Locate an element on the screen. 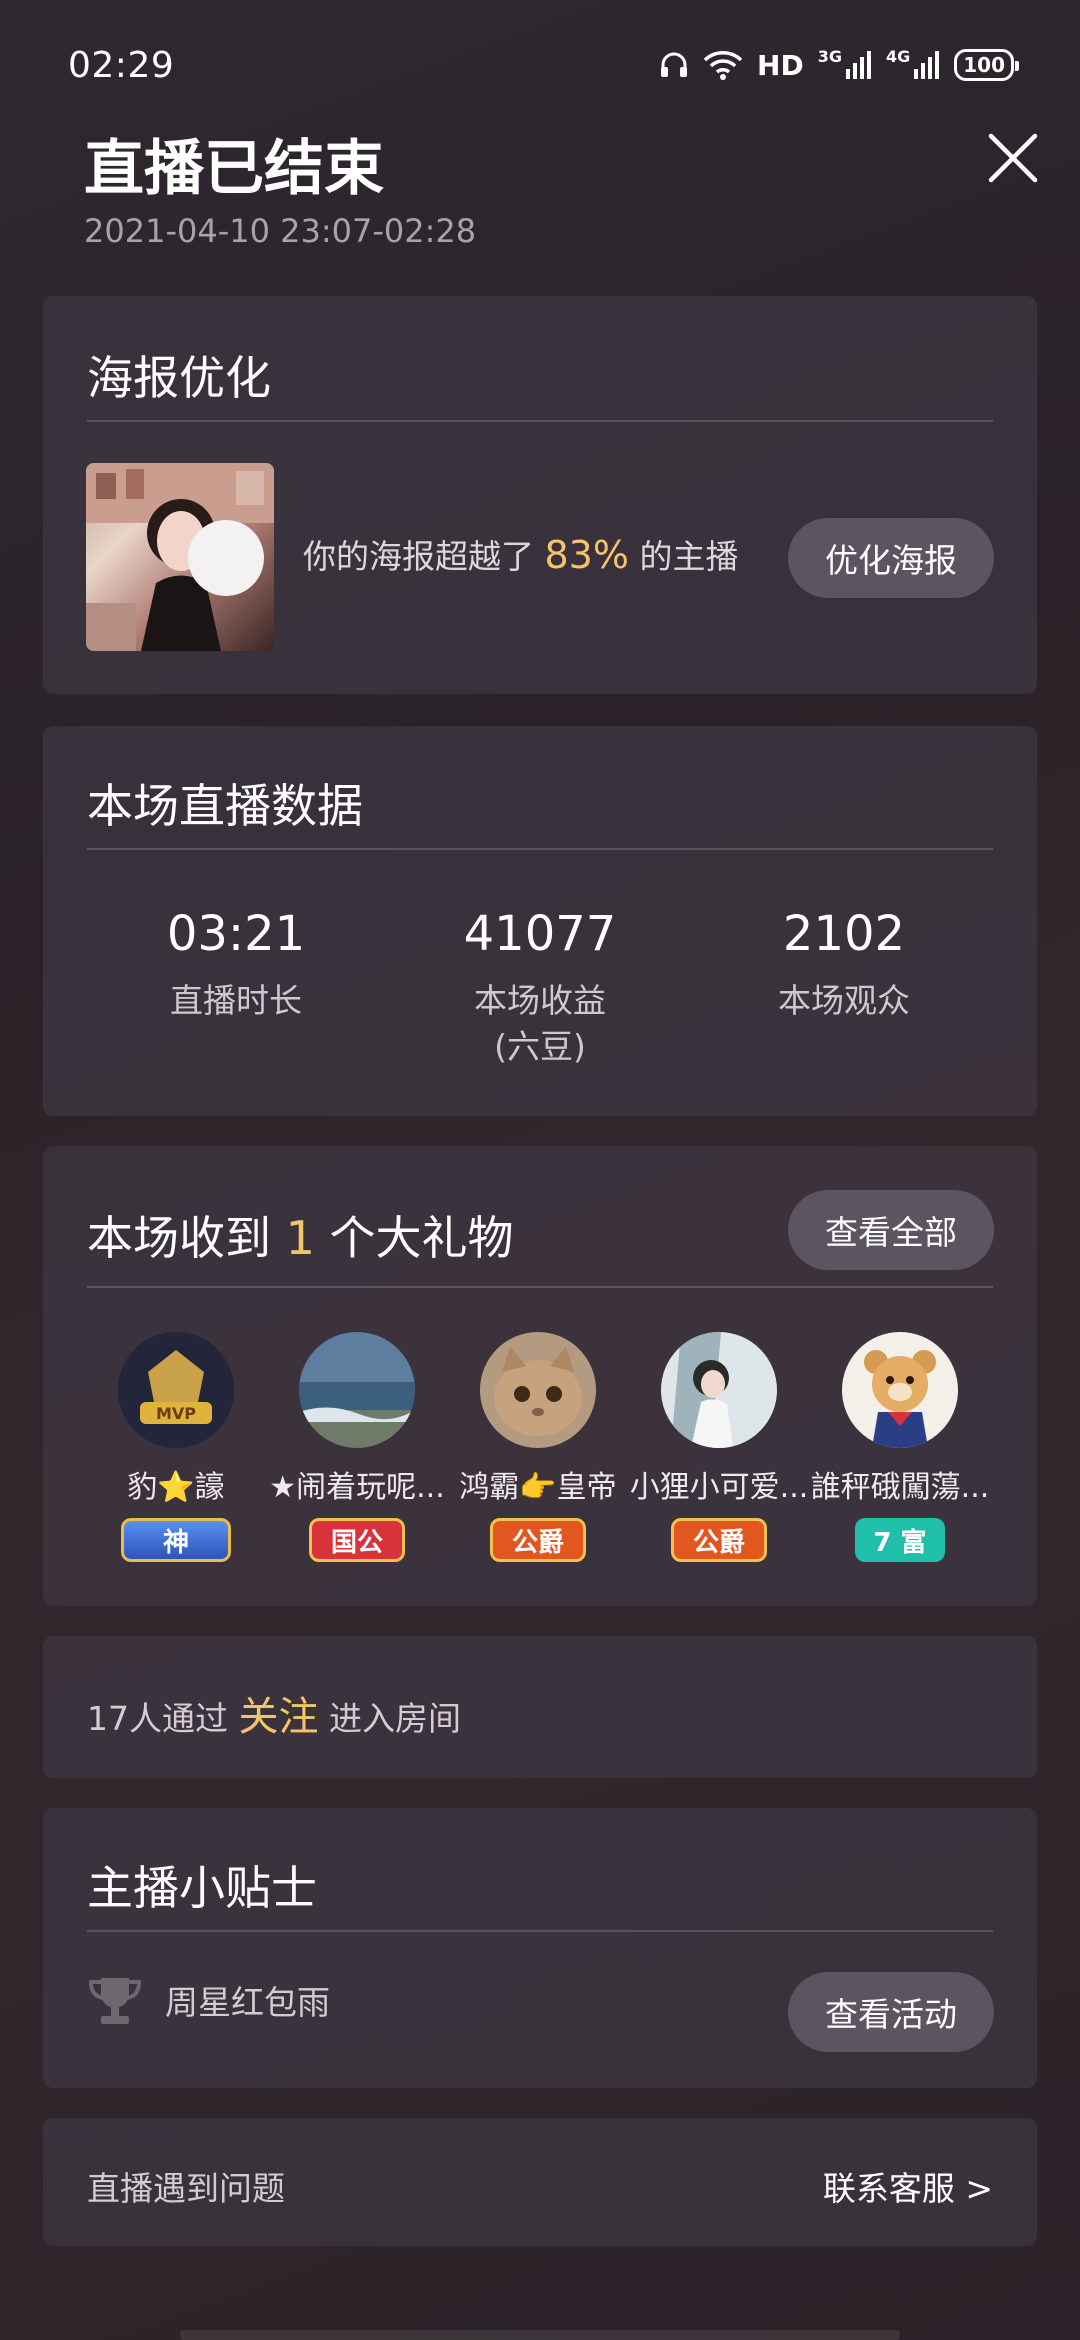 The width and height of the screenshot is (1080, 2340). view-activity-button: 查看活动 is located at coordinates (891, 2012).